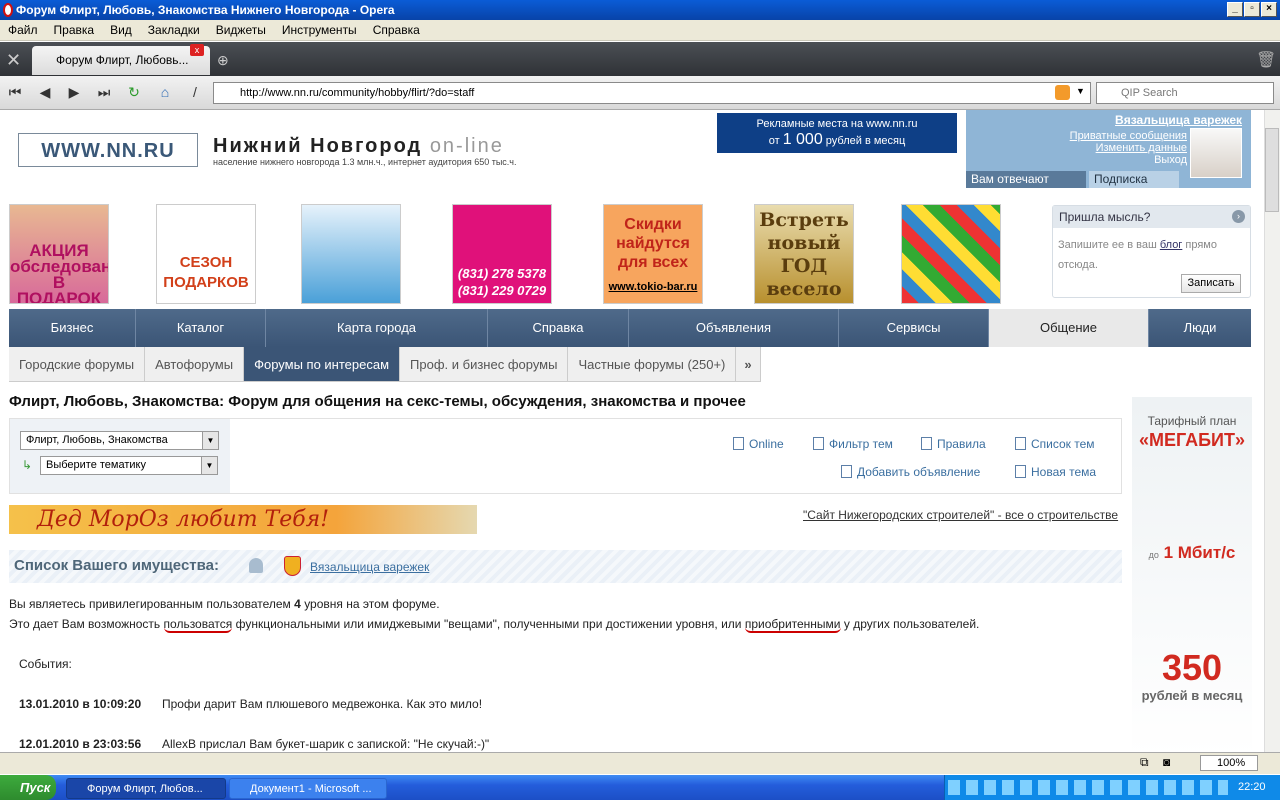  What do you see at coordinates (201, 328) in the screenshot?
I see `nav-catalog: Каталог` at bounding box center [201, 328].